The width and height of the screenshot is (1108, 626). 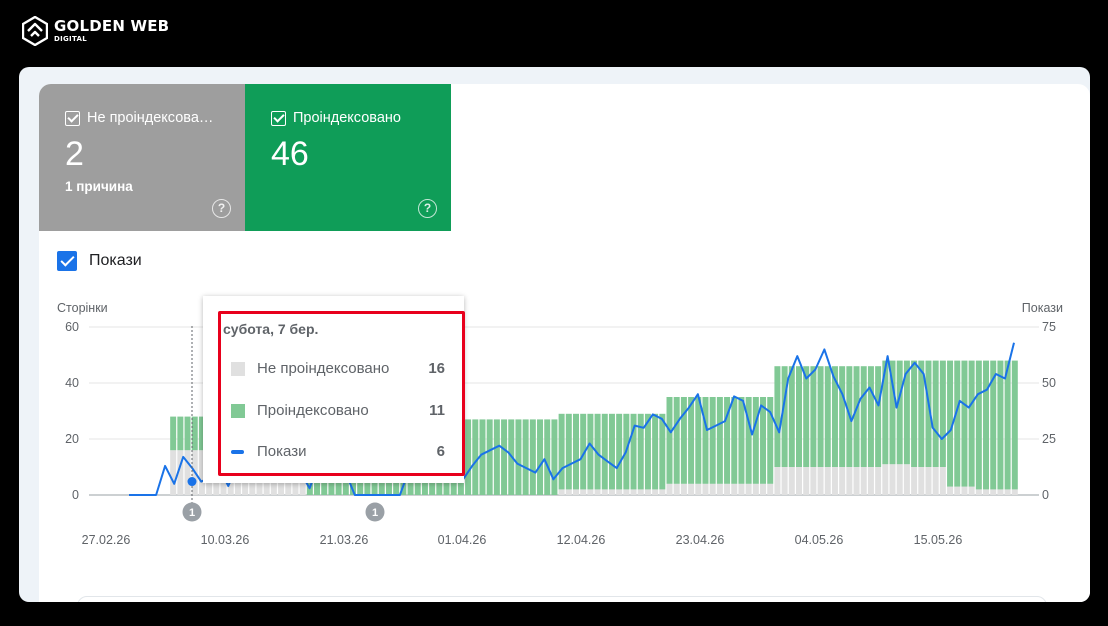 I want to click on x-tick-label: 15.05.26, so click(x=938, y=540).